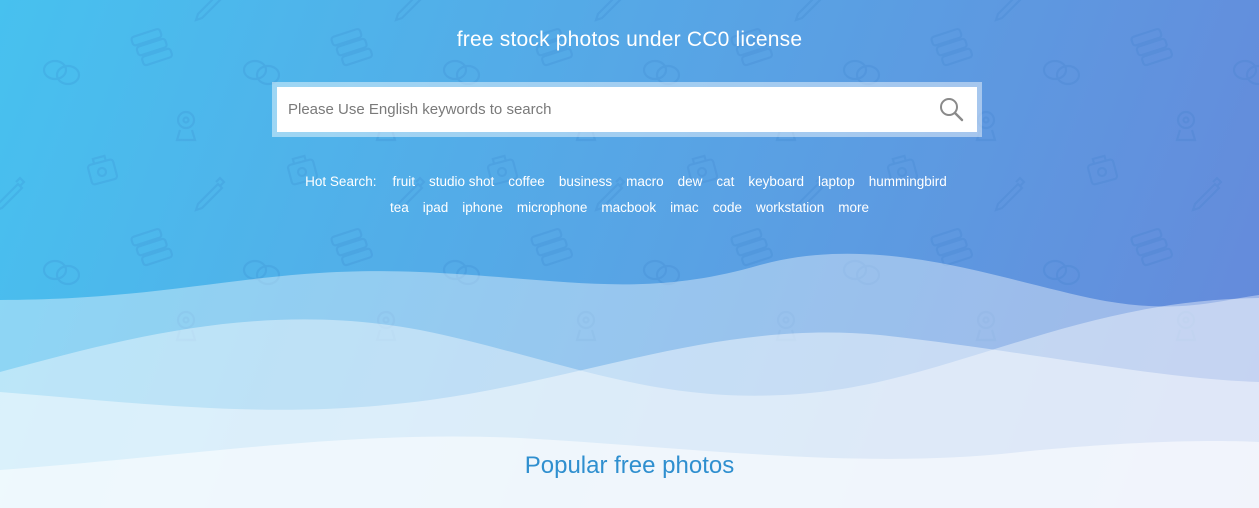 The width and height of the screenshot is (1259, 508). Describe the element at coordinates (776, 181) in the screenshot. I see `hot-tag: keyboard` at that location.